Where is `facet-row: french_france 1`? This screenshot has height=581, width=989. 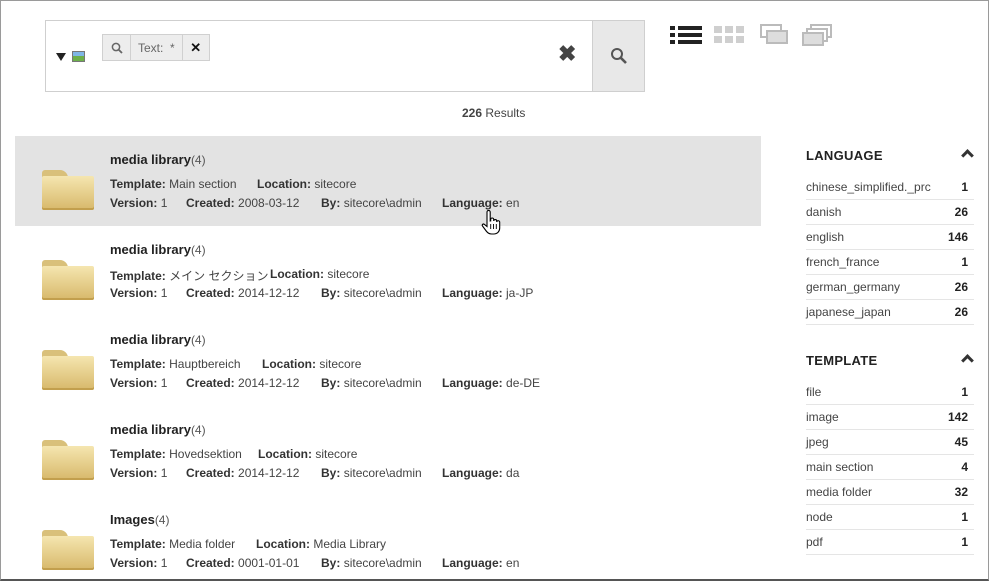 facet-row: french_france 1 is located at coordinates (890, 262).